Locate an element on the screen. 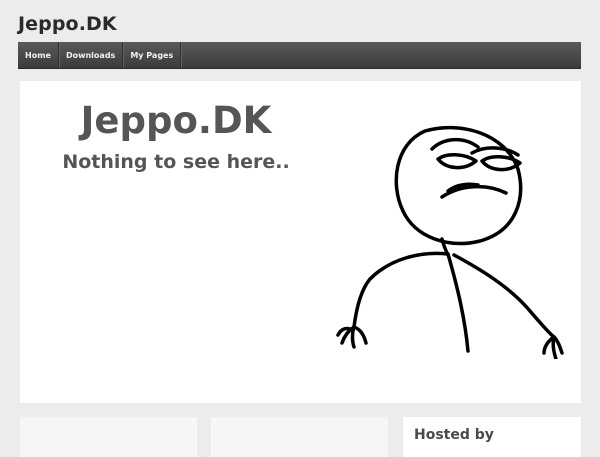 This screenshot has height=457, width=600. site-title-link: Jeppo.DK is located at coordinates (67, 24).